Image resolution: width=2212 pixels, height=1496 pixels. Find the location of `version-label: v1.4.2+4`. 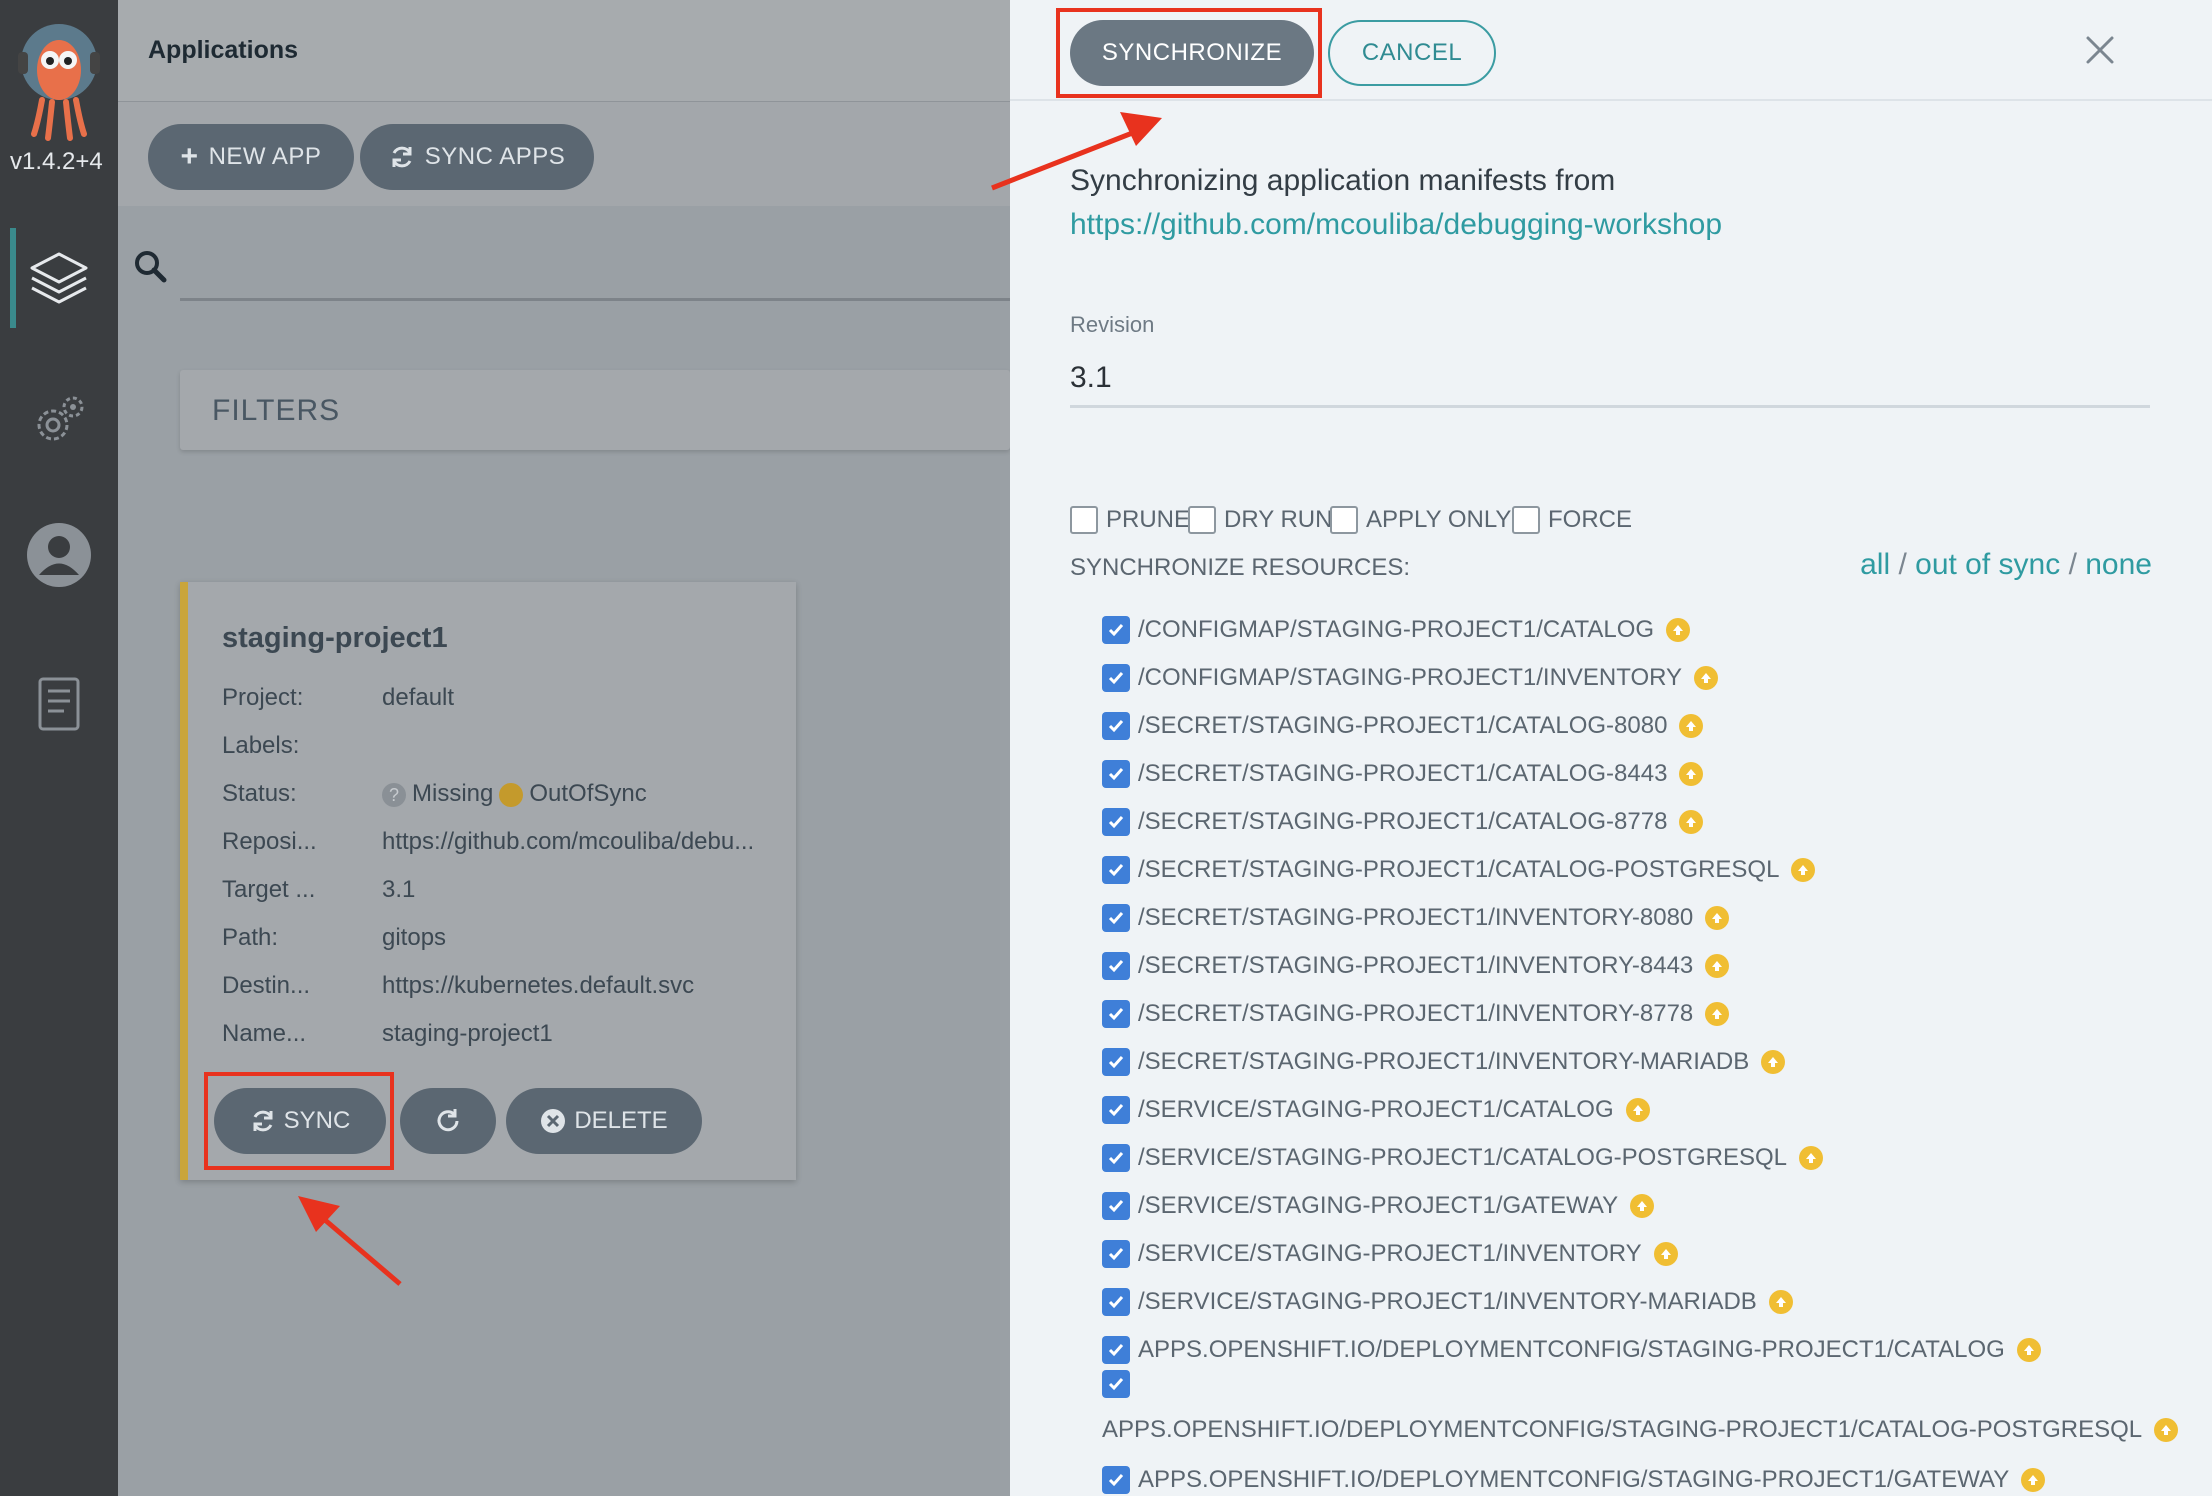

version-label: v1.4.2+4 is located at coordinates (56, 161).